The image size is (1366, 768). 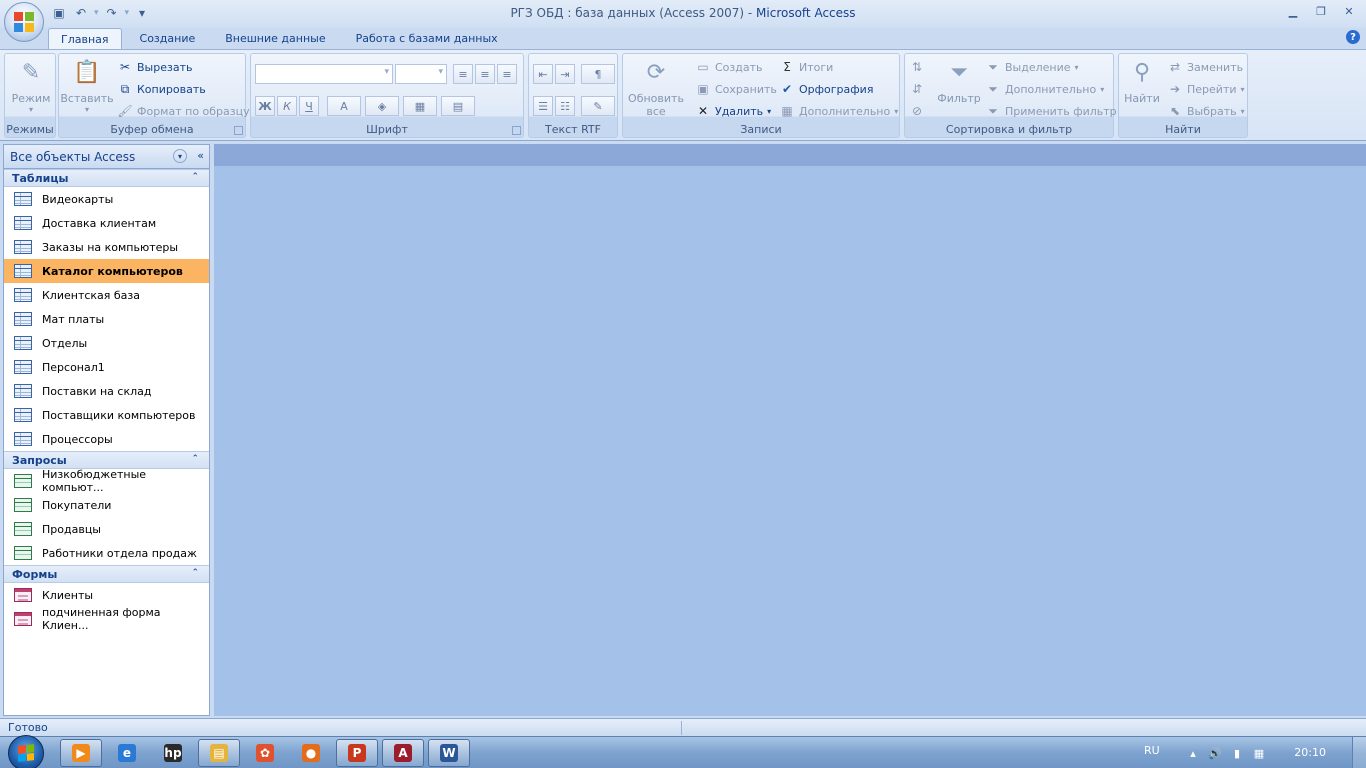 I want to click on align-left-icon: ≡, so click(x=463, y=74).